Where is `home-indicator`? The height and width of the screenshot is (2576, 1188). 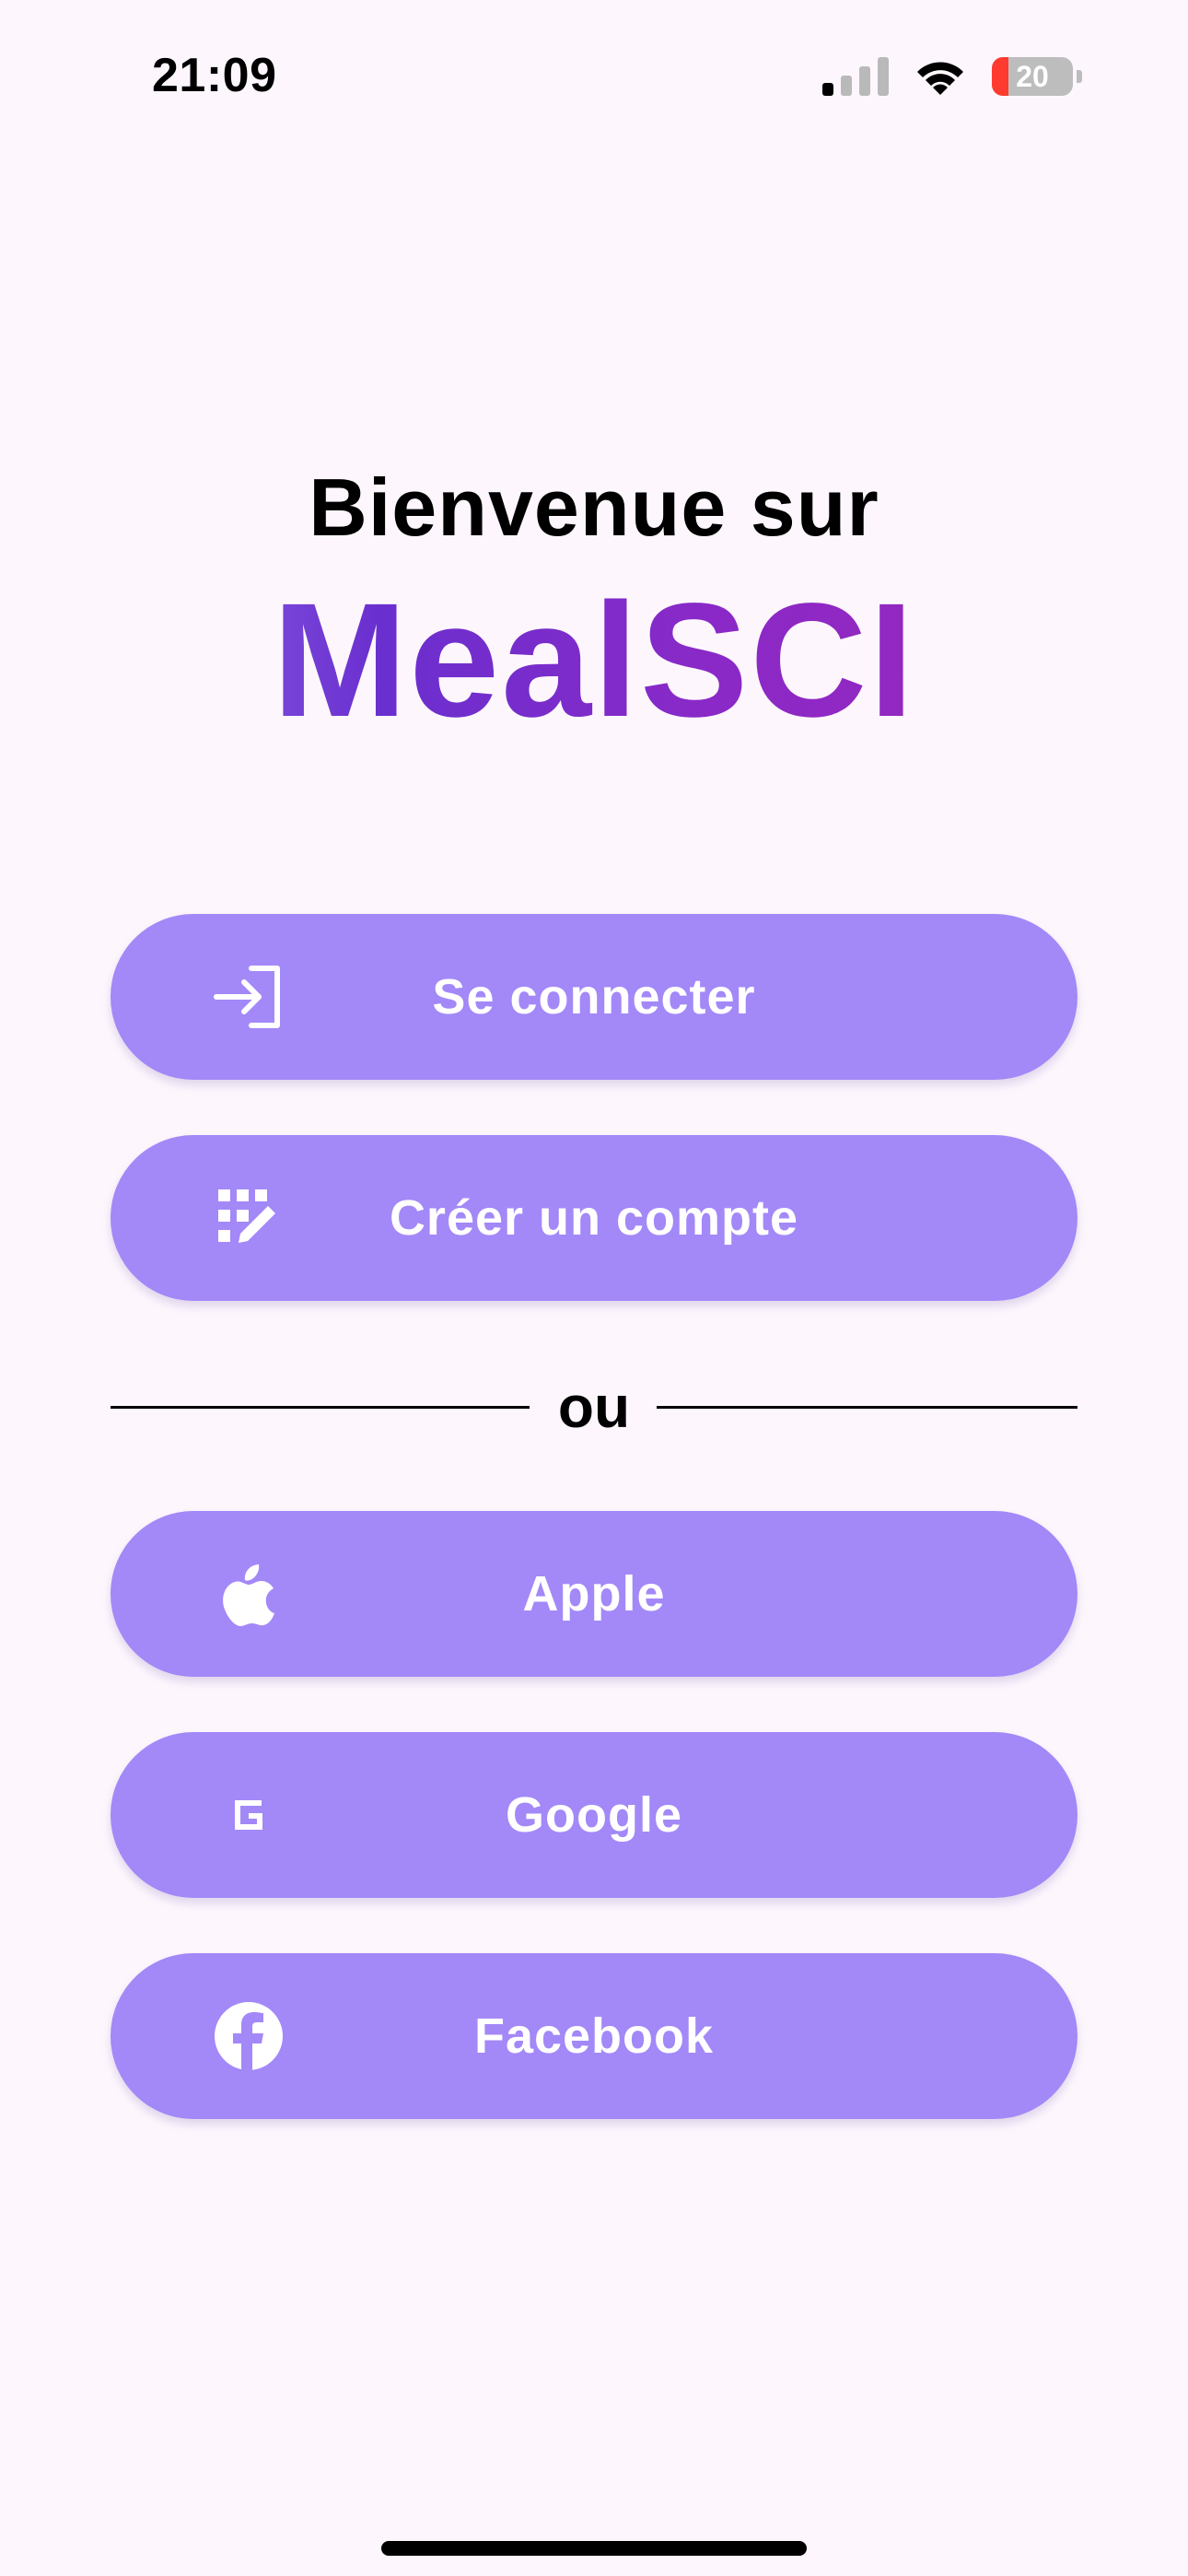
home-indicator is located at coordinates (594, 2548).